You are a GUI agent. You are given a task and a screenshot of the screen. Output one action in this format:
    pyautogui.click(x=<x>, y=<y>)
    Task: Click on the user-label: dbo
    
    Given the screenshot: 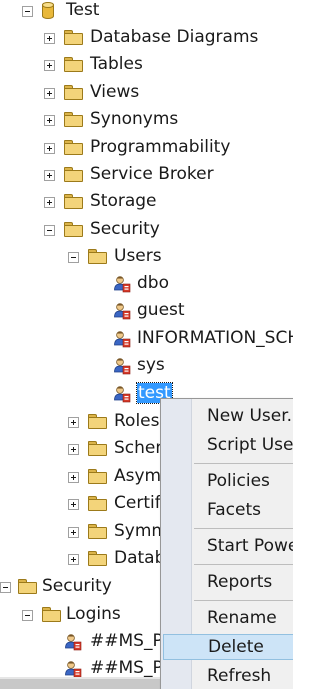 What is the action you would take?
    pyautogui.click(x=153, y=283)
    